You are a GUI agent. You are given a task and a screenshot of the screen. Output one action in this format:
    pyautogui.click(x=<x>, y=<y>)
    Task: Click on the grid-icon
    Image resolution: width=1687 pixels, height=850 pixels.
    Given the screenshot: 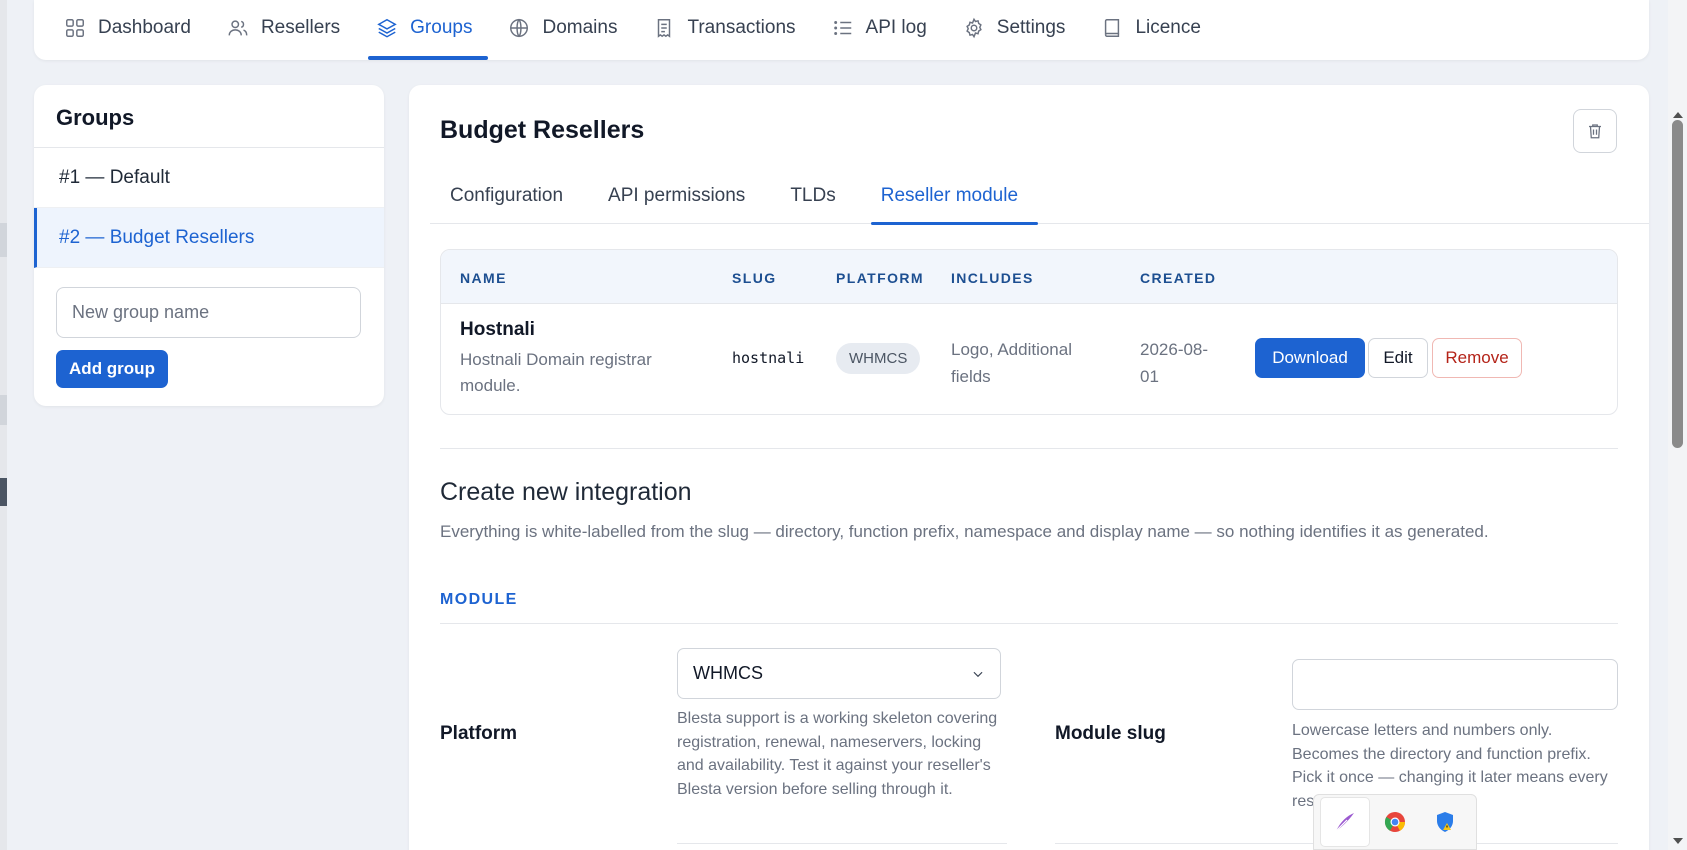 What is the action you would take?
    pyautogui.click(x=75, y=28)
    